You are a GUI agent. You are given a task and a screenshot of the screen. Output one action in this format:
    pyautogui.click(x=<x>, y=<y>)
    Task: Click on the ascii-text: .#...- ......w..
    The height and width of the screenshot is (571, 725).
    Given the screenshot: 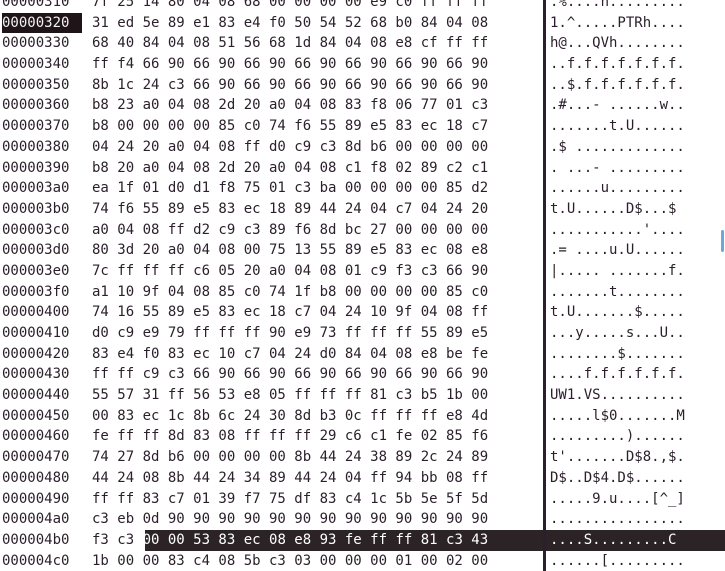 What is the action you would take?
    pyautogui.click(x=626, y=105)
    